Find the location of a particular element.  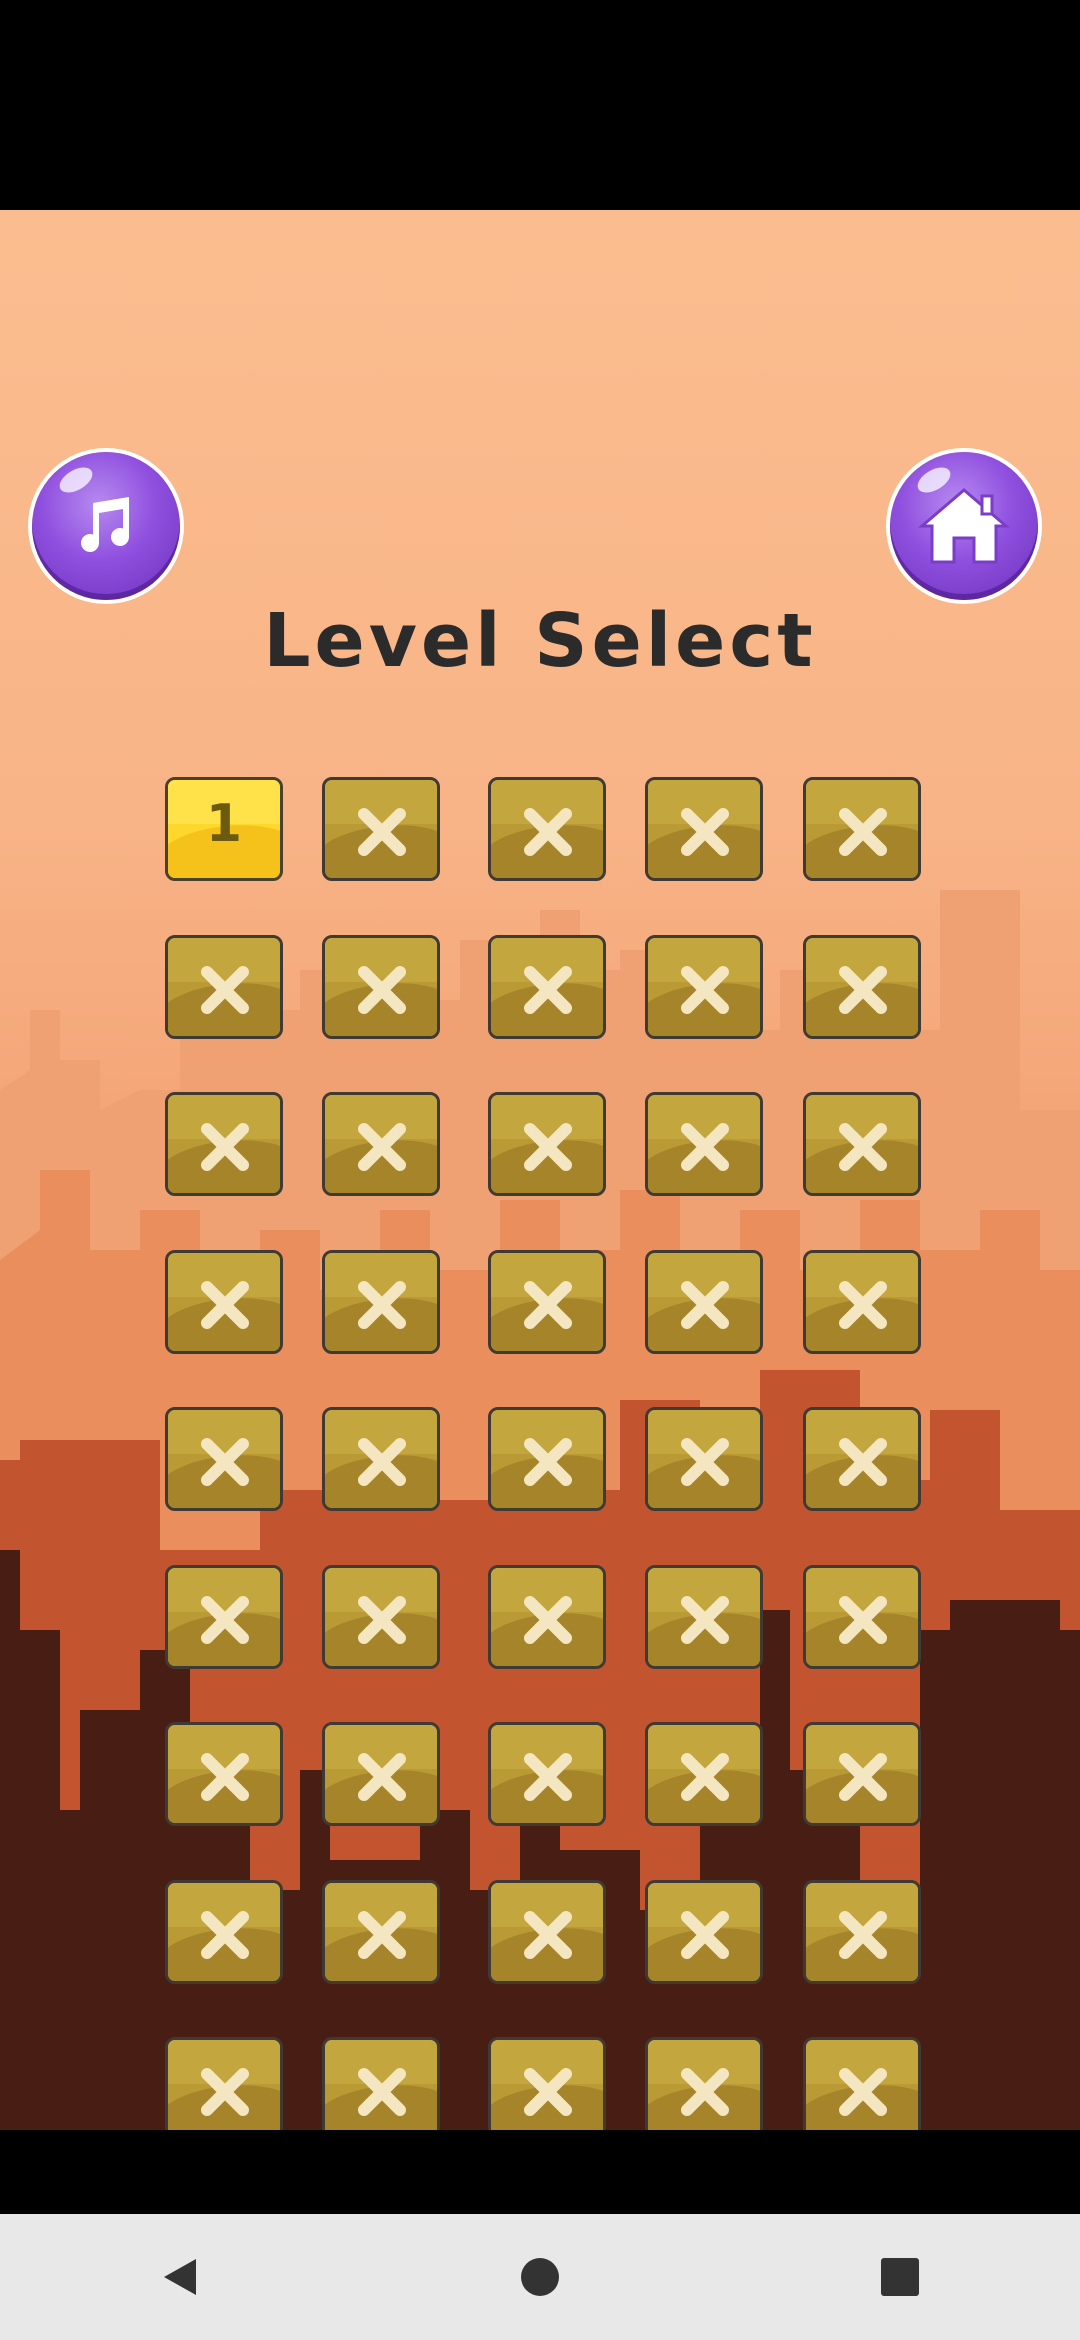

music-note-icon is located at coordinates (105, 524).